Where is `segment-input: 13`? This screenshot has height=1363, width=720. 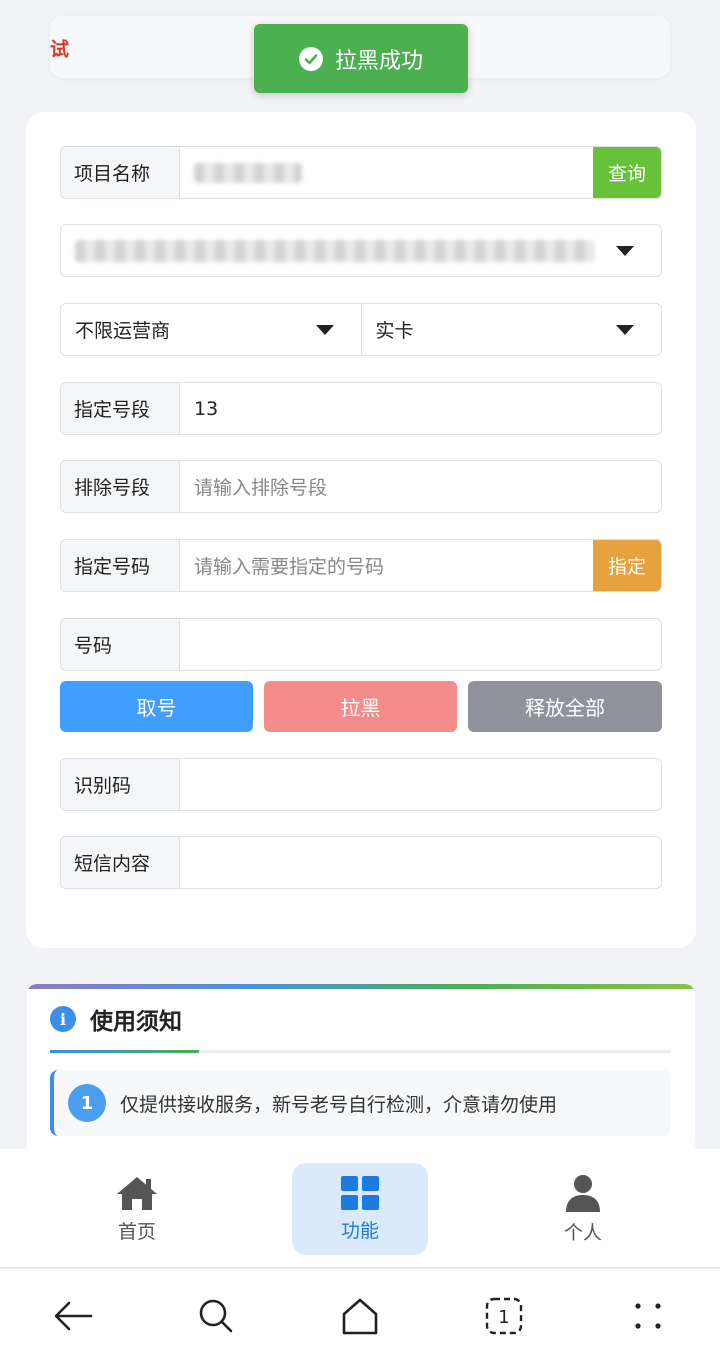
segment-input: 13 is located at coordinates (420, 408).